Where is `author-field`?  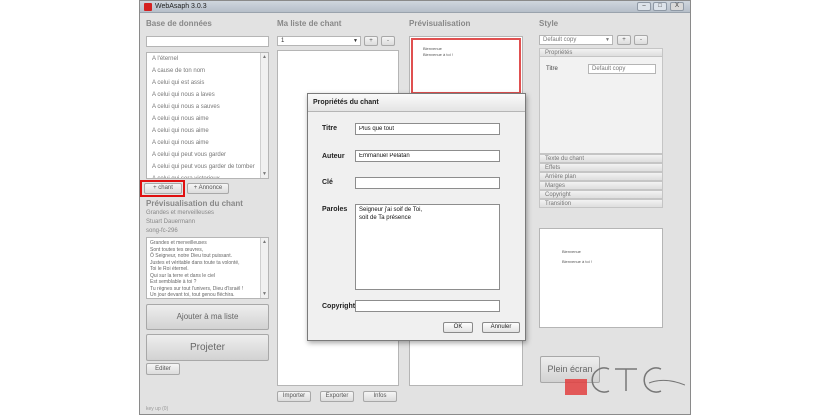 author-field is located at coordinates (427, 156).